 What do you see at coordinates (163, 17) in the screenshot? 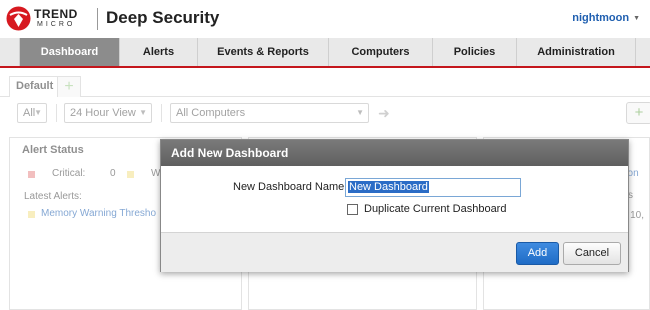
I see `product-title: Deep Security` at bounding box center [163, 17].